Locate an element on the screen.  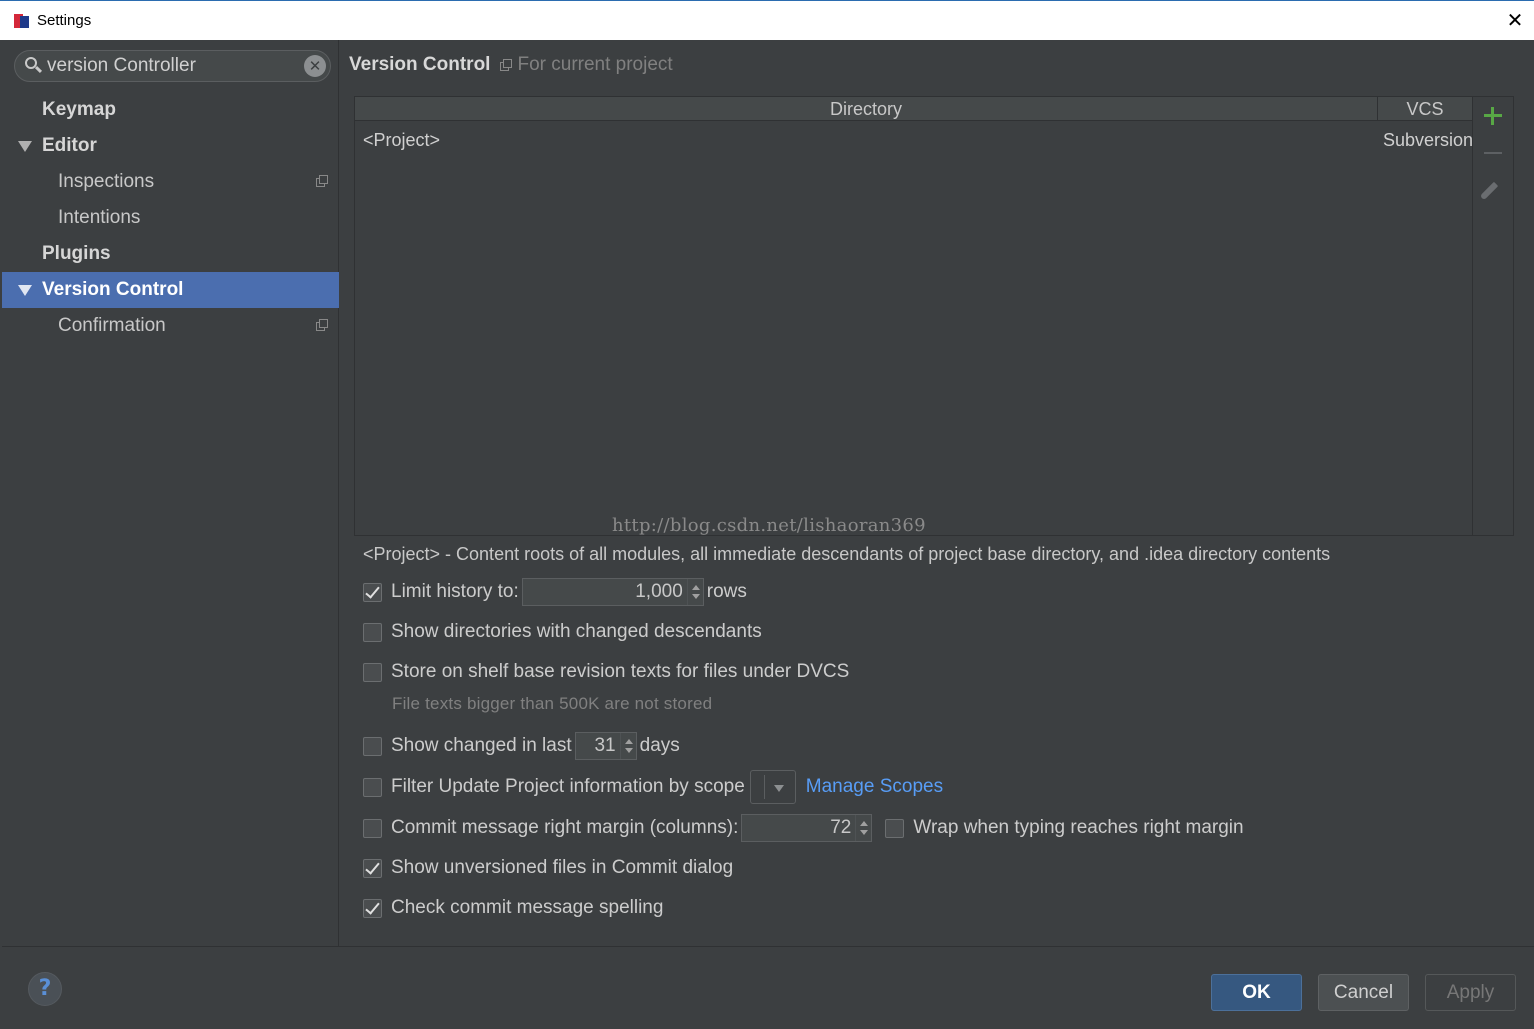
close-icon: ✕ is located at coordinates (1515, 20).